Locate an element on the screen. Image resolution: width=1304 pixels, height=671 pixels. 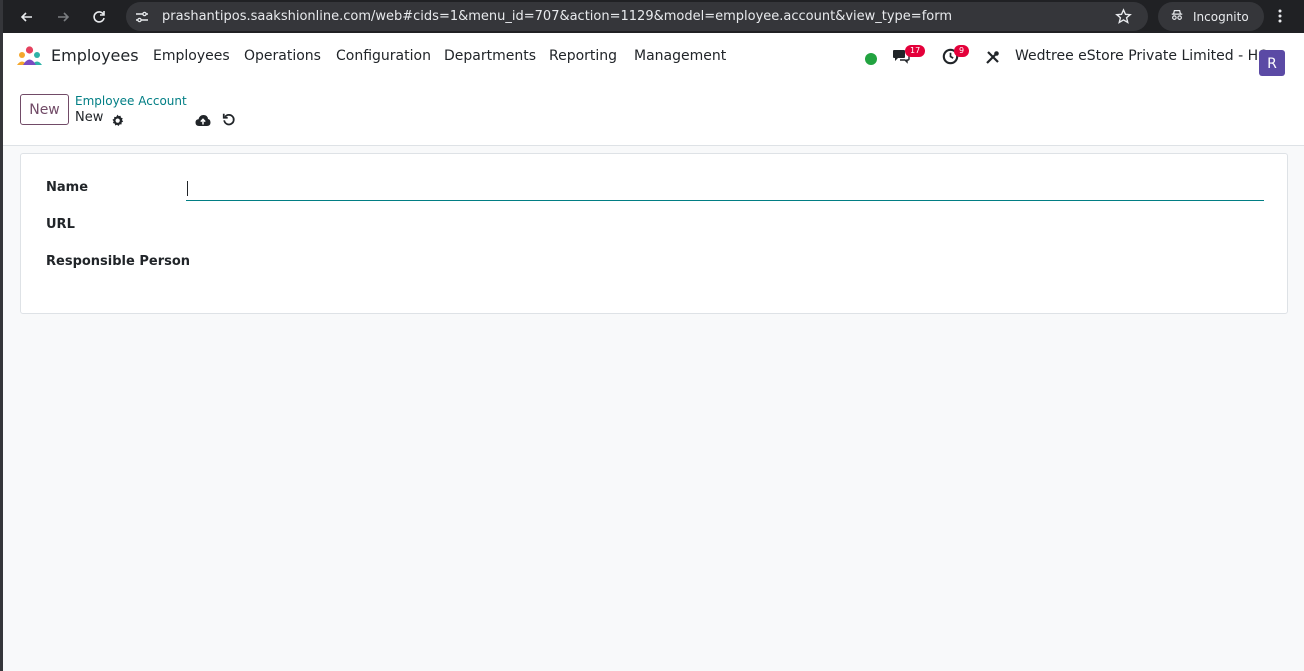
menu-reporting: Reporting is located at coordinates (583, 56).